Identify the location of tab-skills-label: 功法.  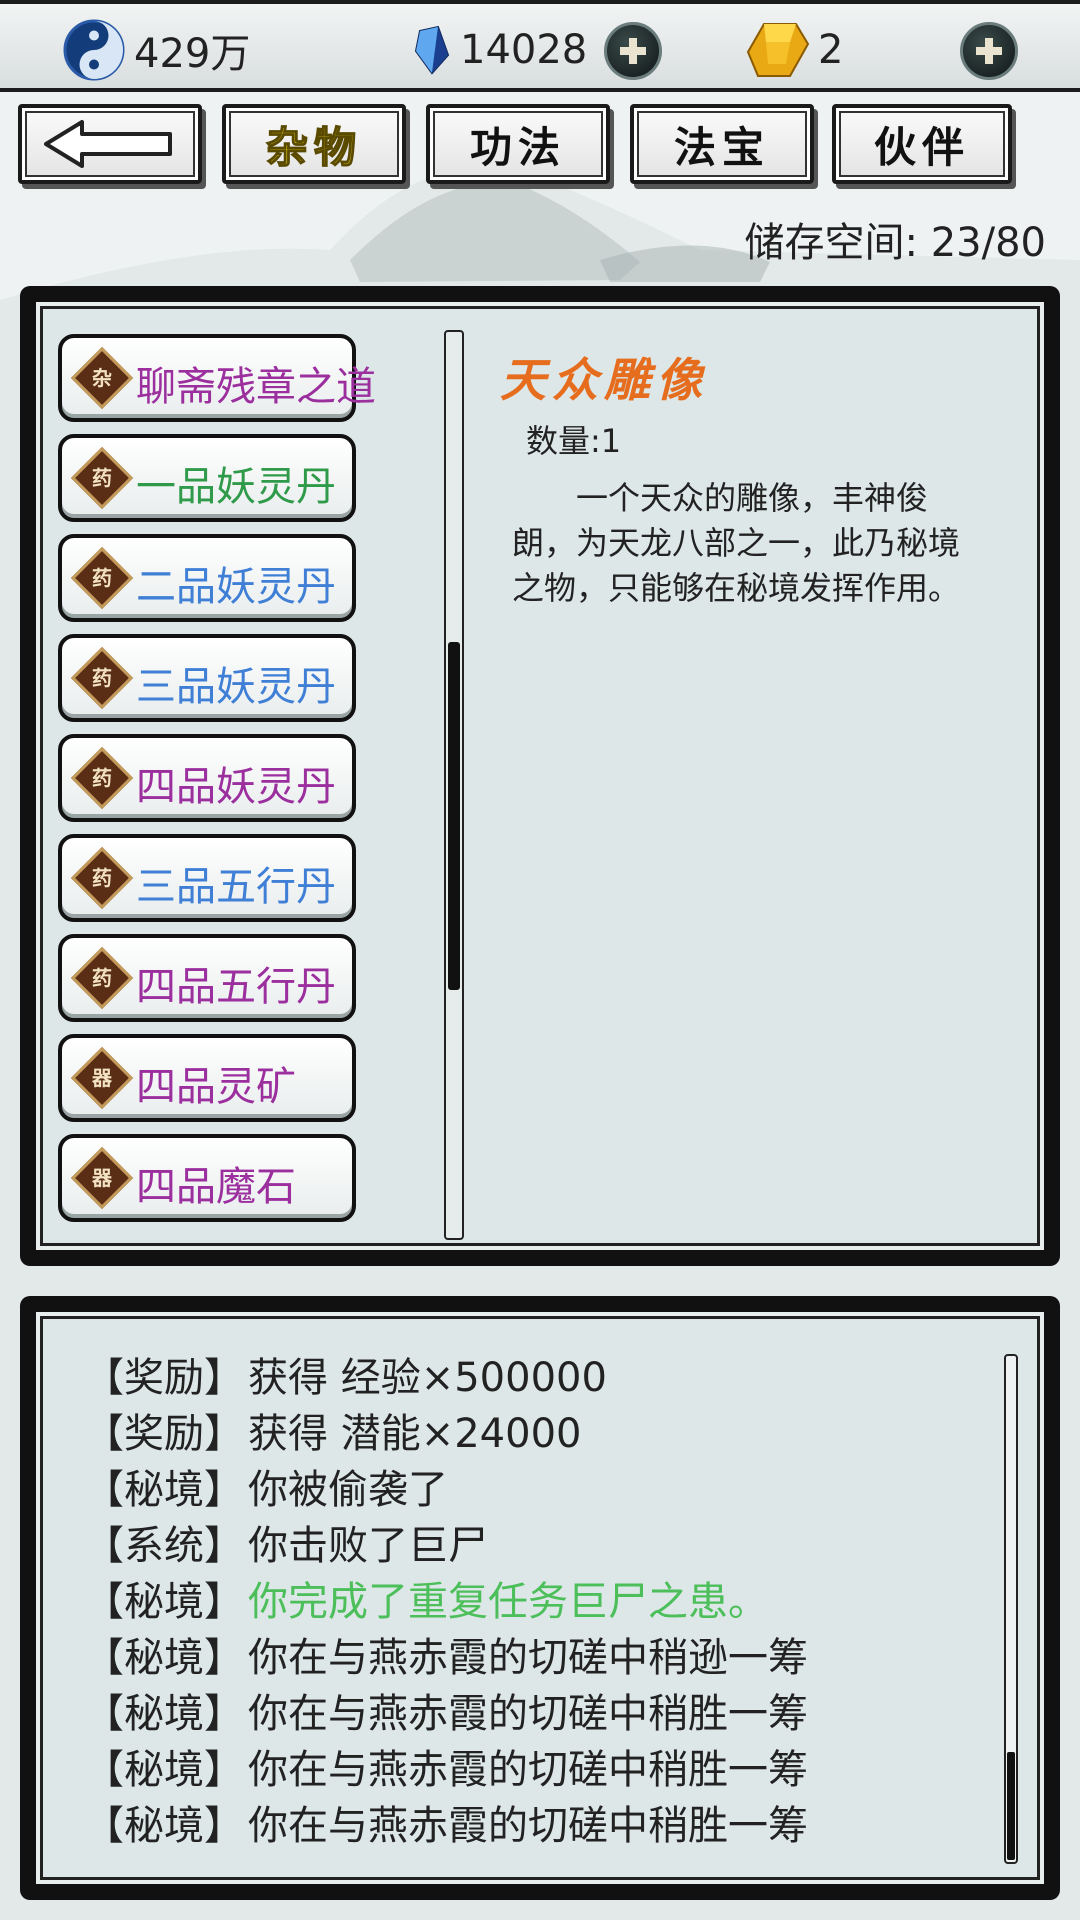
(517, 147).